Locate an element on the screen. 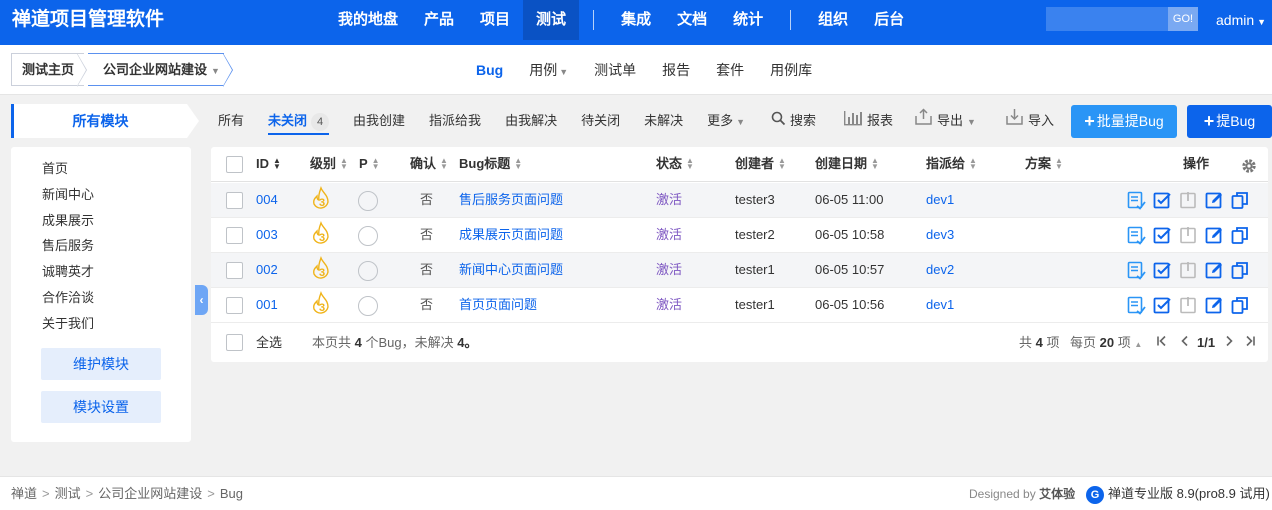 The image size is (1272, 510). select-all-label: 全选 is located at coordinates (269, 342).